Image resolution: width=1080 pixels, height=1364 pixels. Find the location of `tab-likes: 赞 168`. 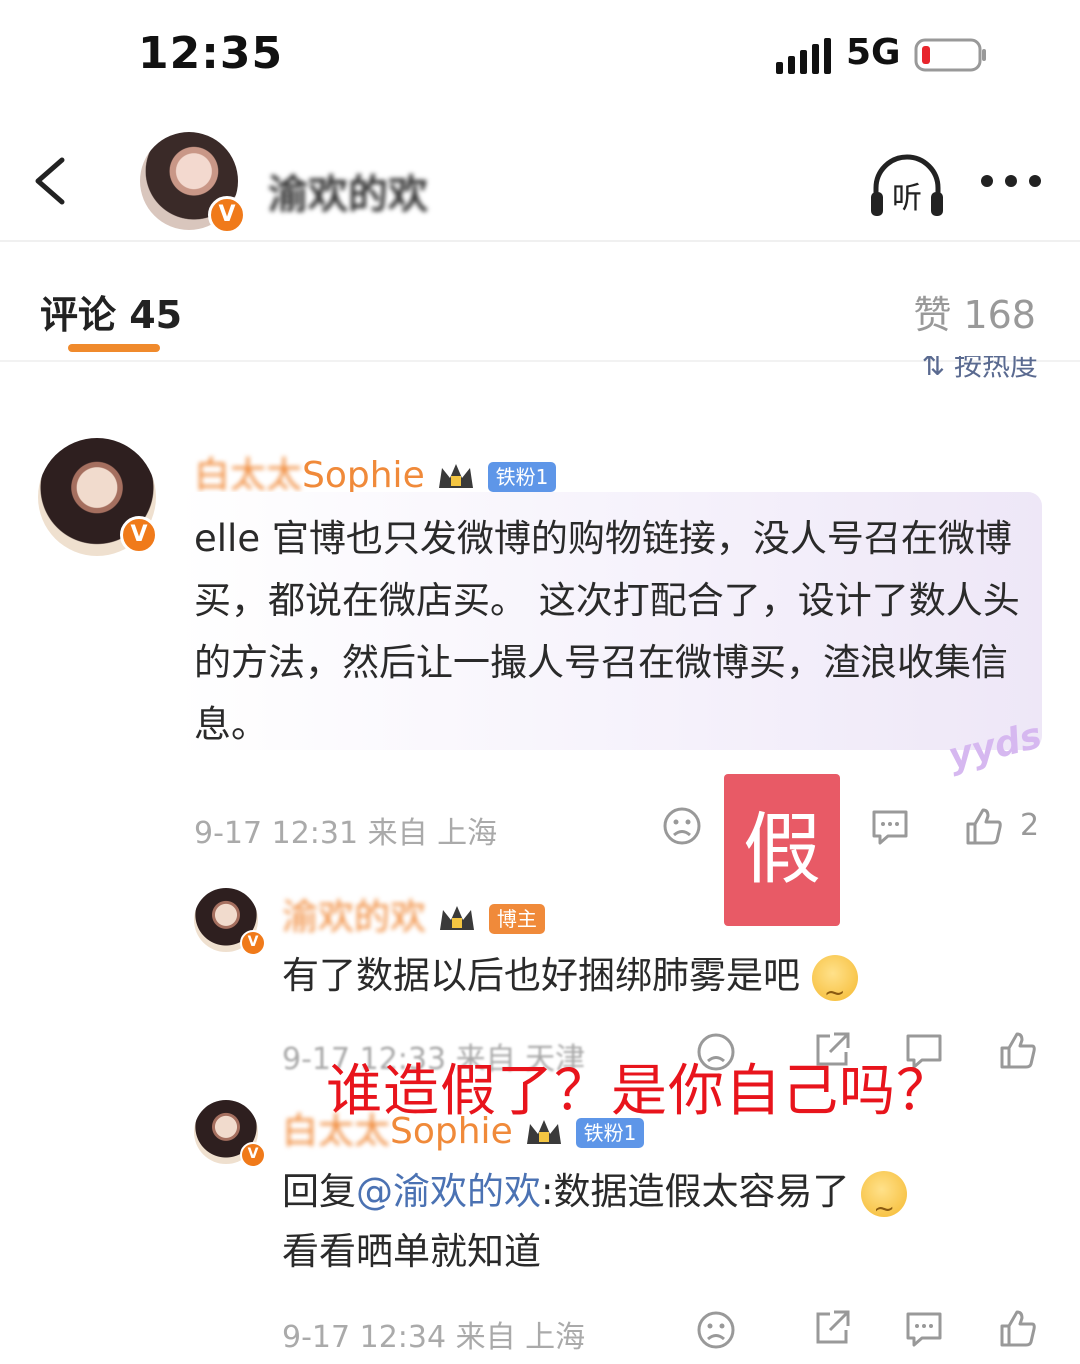

tab-likes: 赞 168 is located at coordinates (974, 311).